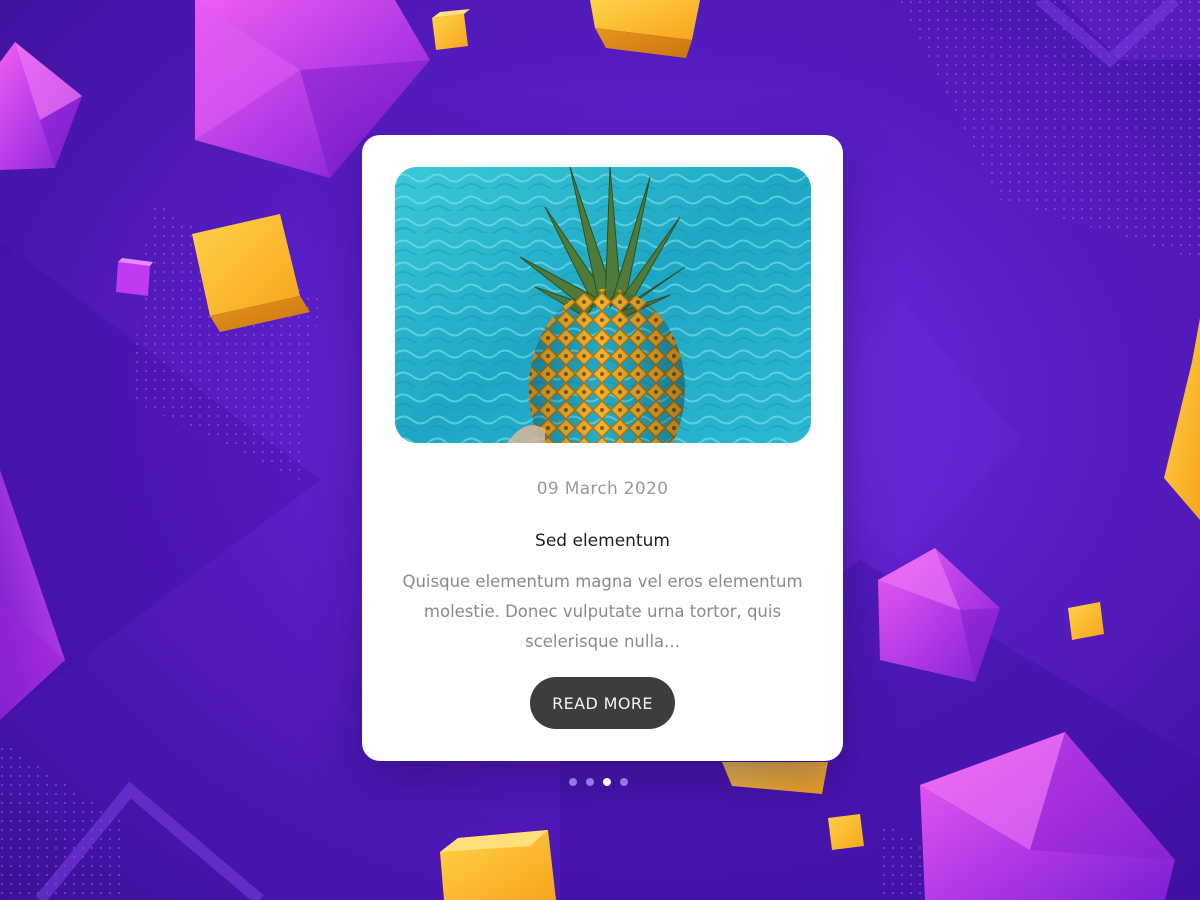 This screenshot has height=900, width=1200. I want to click on yellow-cube-small-top, so click(451, 29).